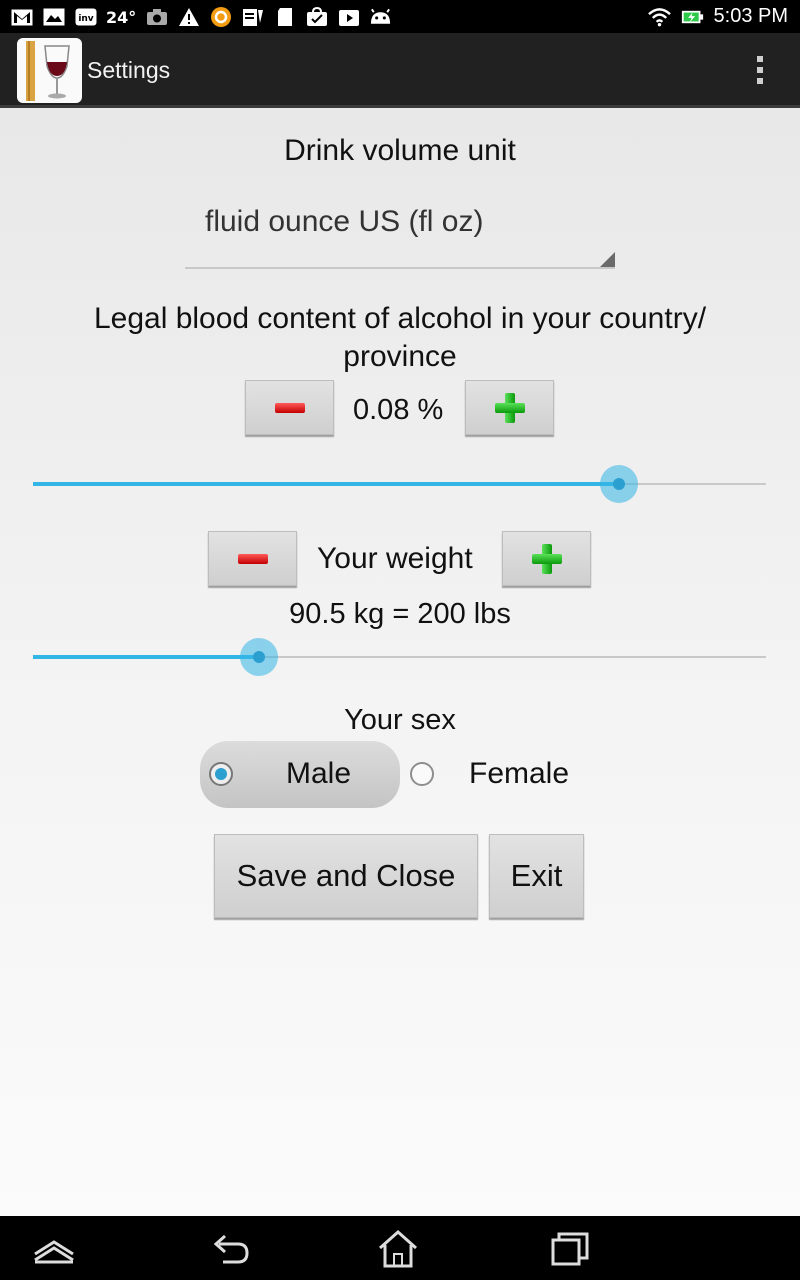 The height and width of the screenshot is (1280, 800). What do you see at coordinates (53, 17) in the screenshot?
I see `photo-notification-icon` at bounding box center [53, 17].